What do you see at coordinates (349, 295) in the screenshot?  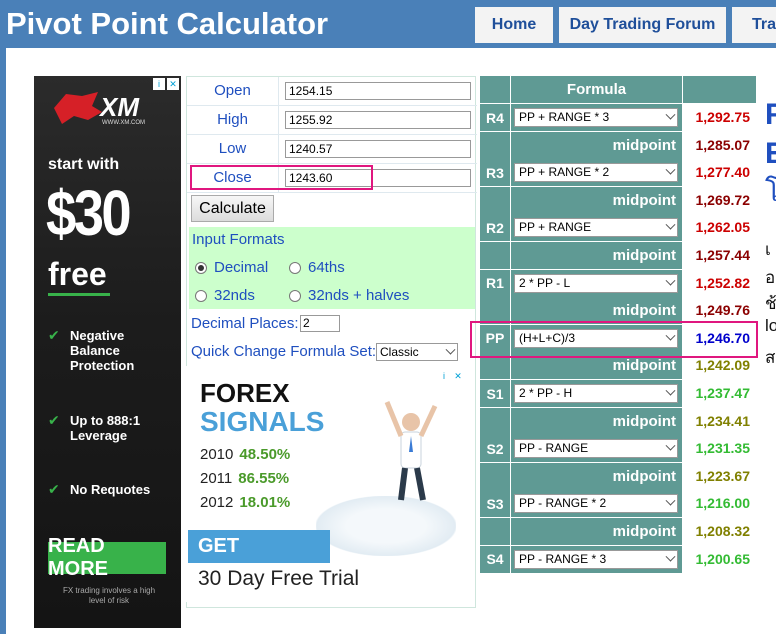 I see `format-32nds-halves-radio: 32nds + halves` at bounding box center [349, 295].